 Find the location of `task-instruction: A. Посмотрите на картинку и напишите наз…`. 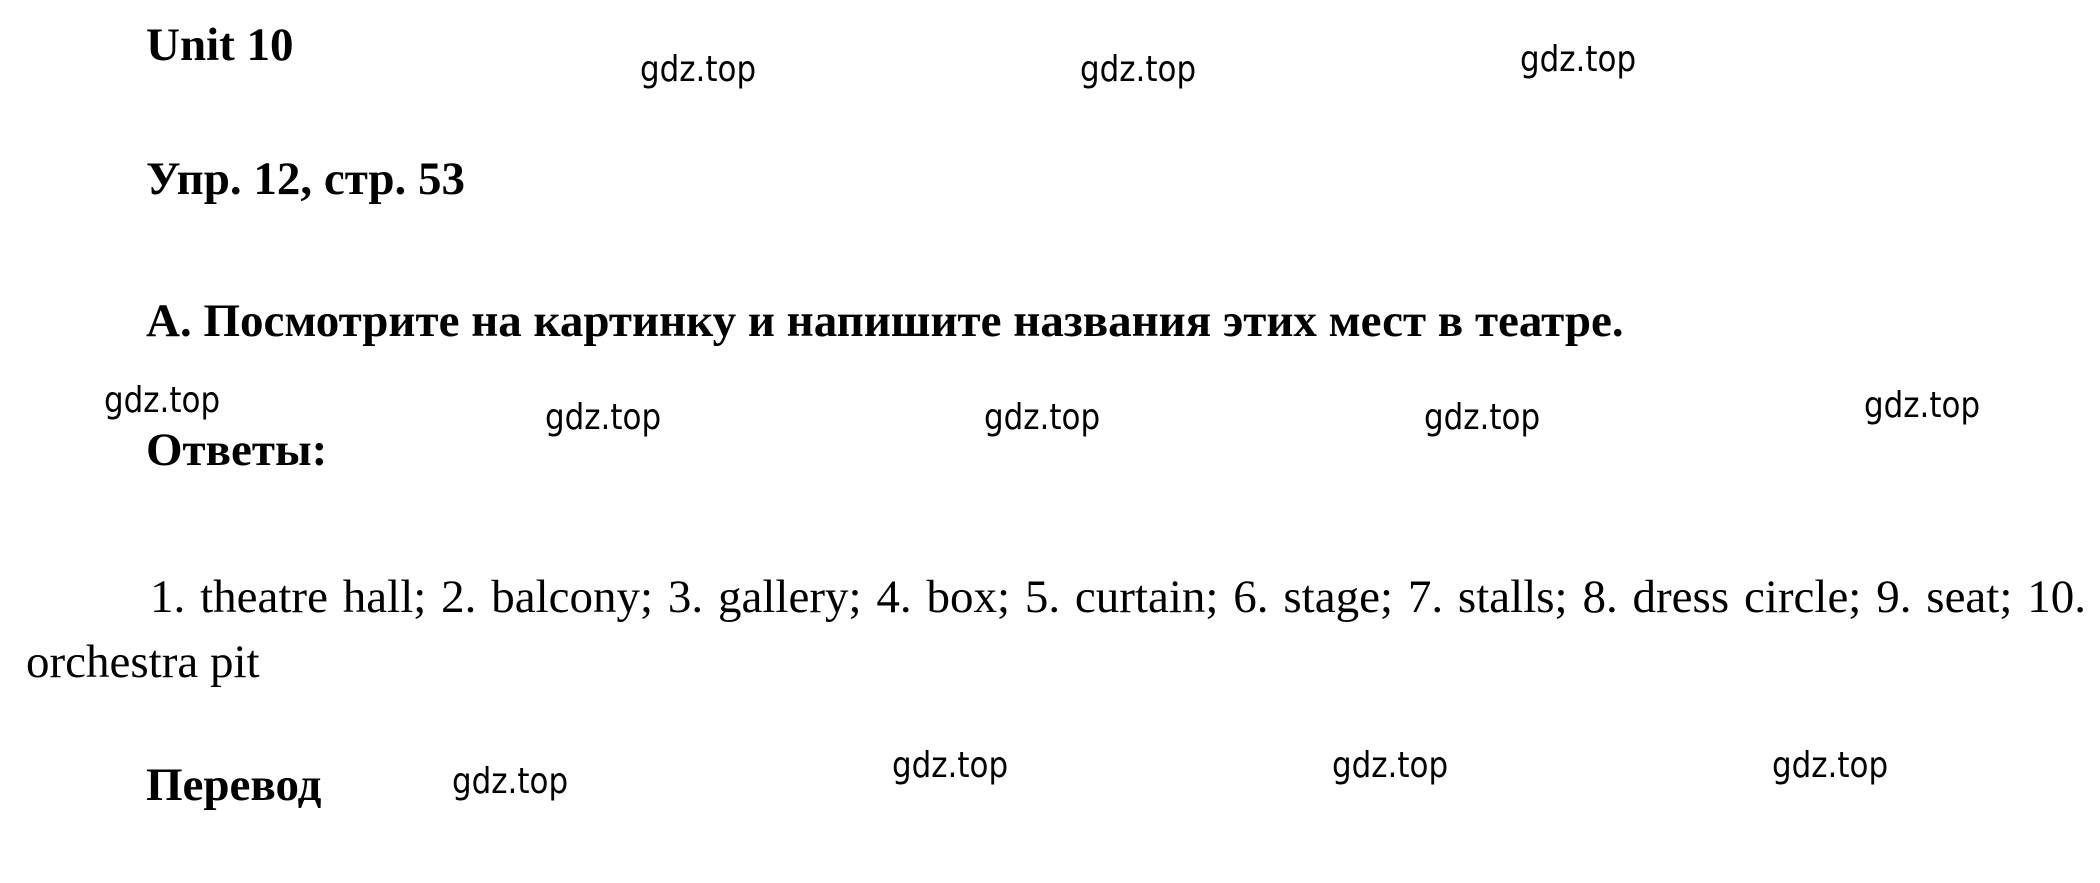

task-instruction: A. Посмотрите на картинку и напишите наз… is located at coordinates (885, 321).